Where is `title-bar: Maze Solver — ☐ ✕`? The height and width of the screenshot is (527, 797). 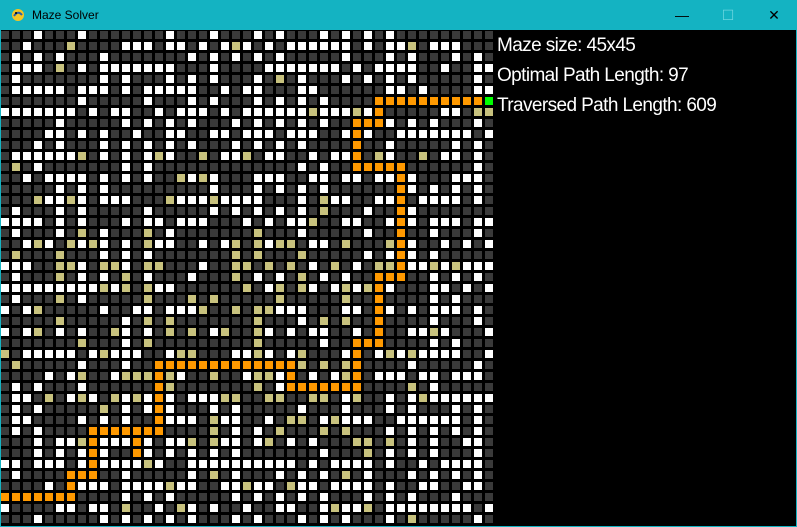
title-bar: Maze Solver — ☐ ✕ is located at coordinates (398, 15).